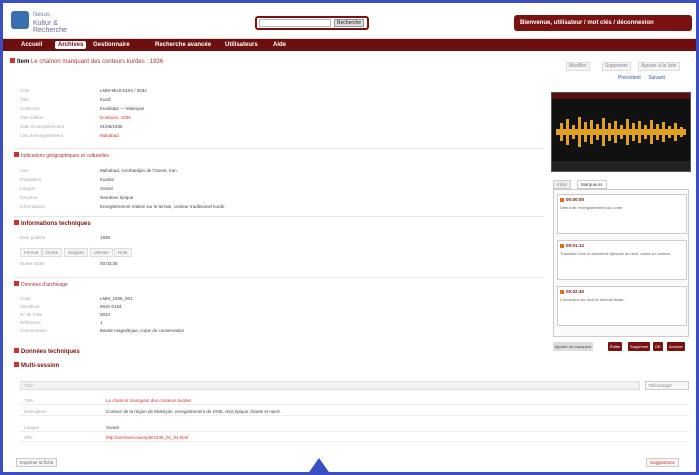  Describe the element at coordinates (279, 307) in the screenshot. I see `archive-row: Identifiant MUS-0184` at that location.